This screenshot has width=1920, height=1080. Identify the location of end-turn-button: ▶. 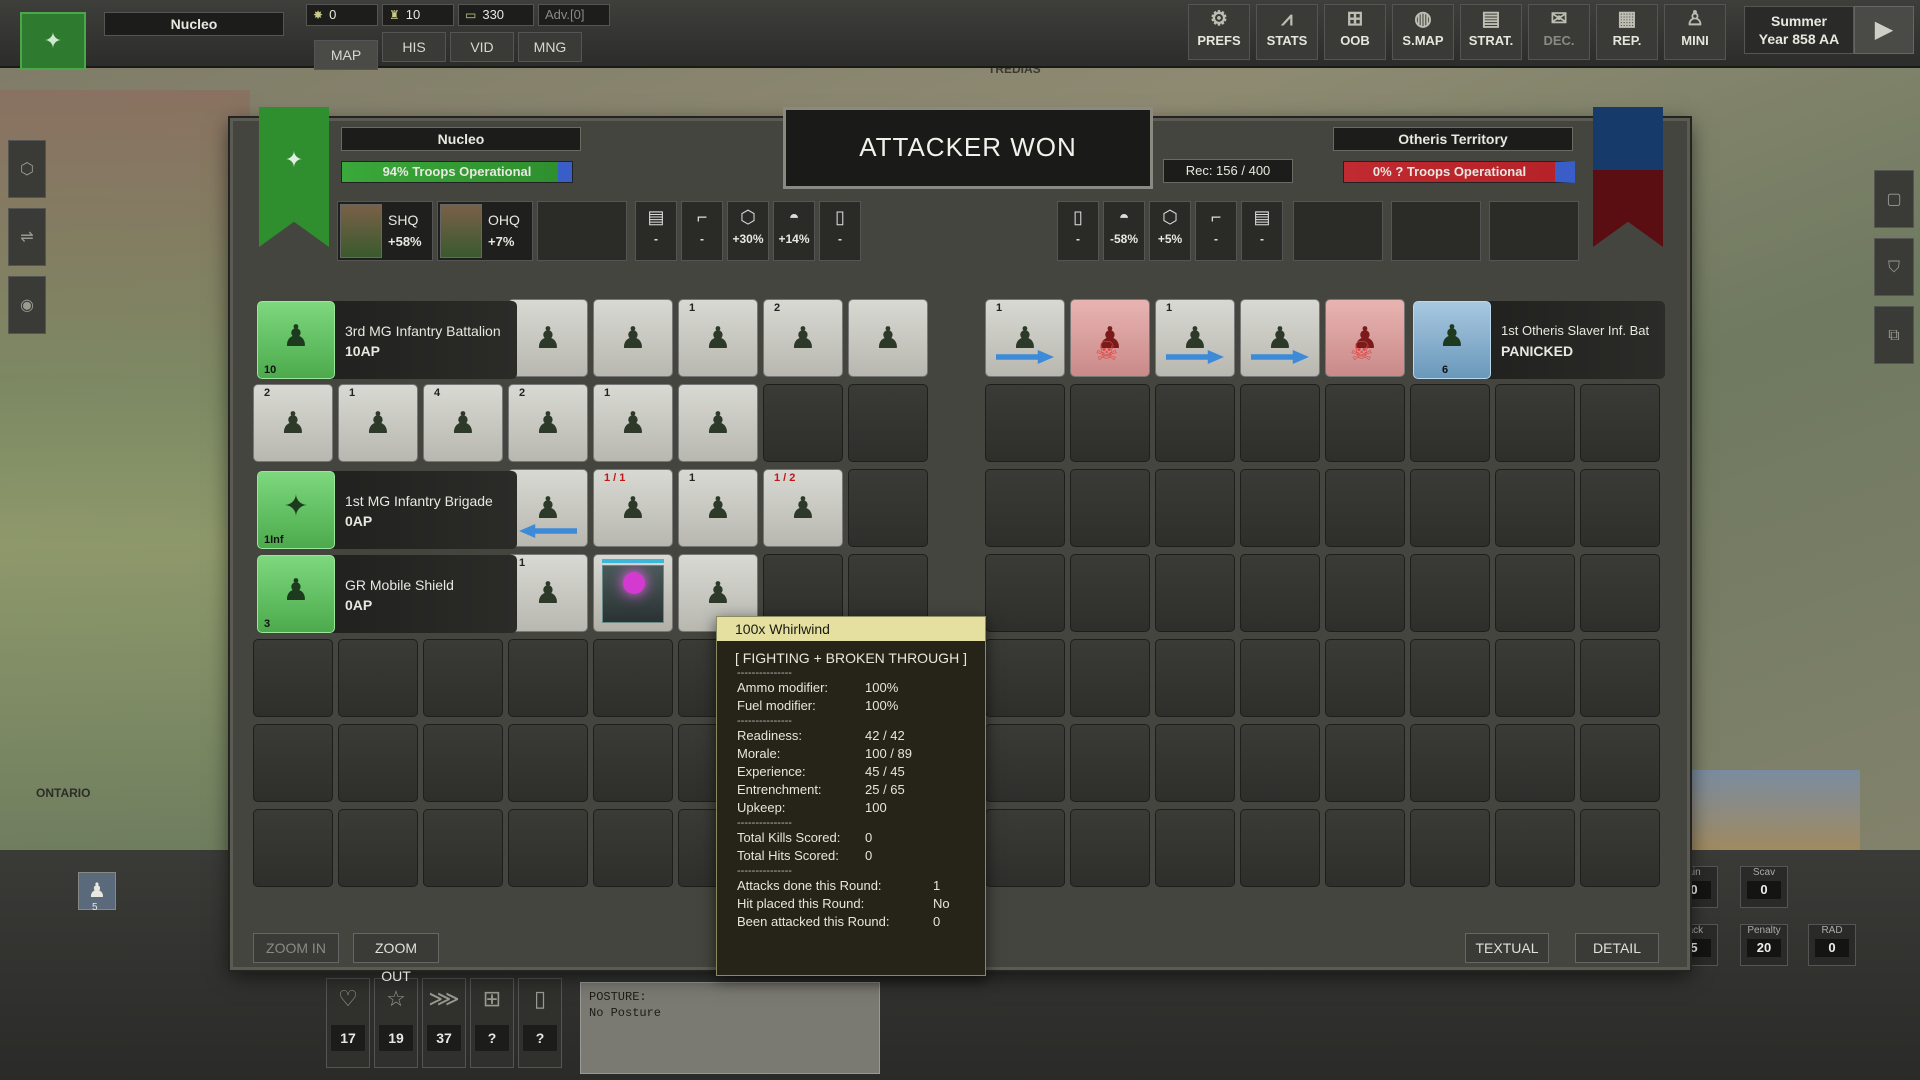
(1884, 30).